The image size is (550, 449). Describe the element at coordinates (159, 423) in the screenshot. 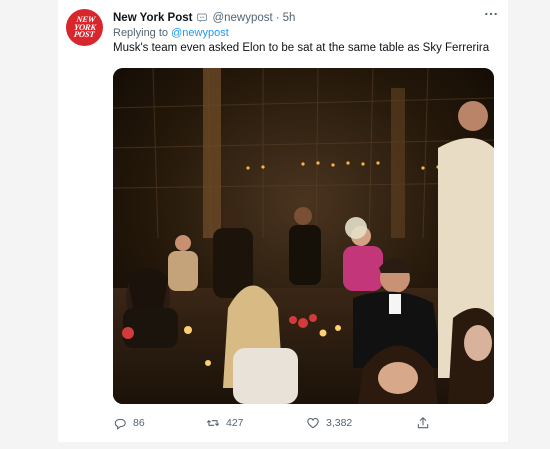

I see `reply-button: 86` at that location.